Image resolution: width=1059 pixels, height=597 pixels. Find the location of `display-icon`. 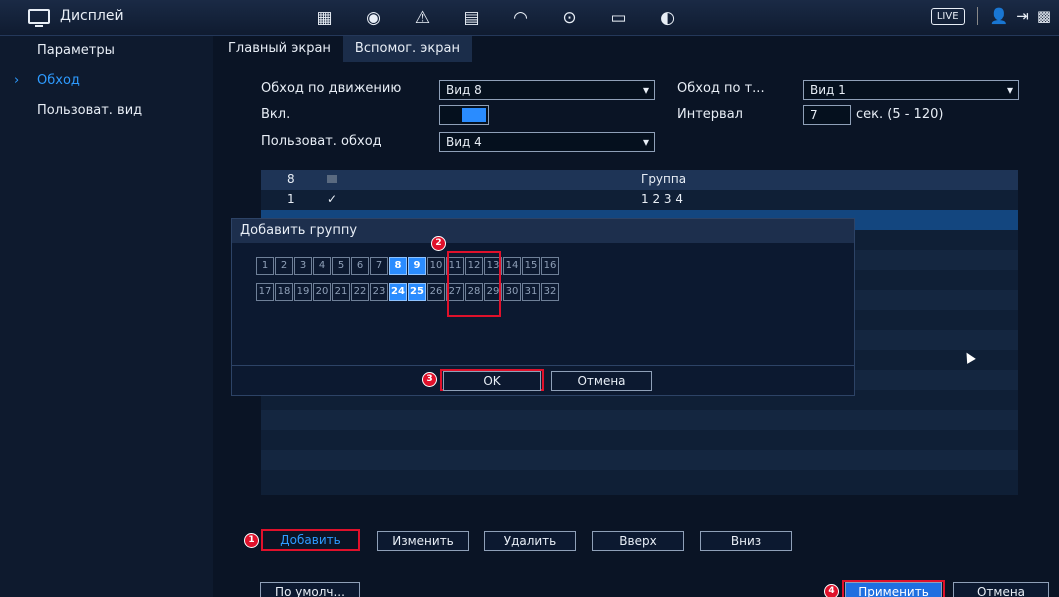

display-icon is located at coordinates (39, 17).